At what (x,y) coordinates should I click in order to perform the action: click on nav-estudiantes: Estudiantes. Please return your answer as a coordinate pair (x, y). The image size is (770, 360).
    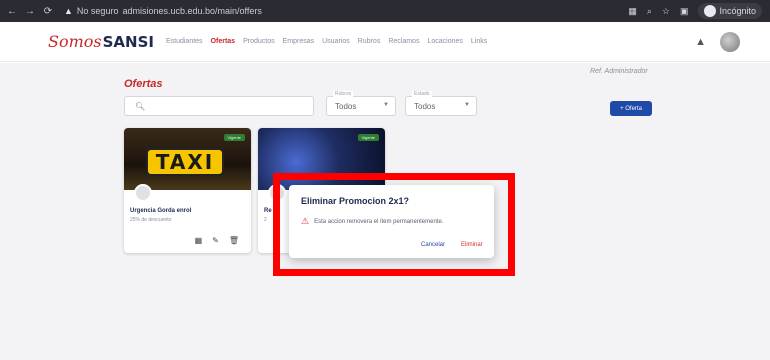
    Looking at the image, I should click on (184, 41).